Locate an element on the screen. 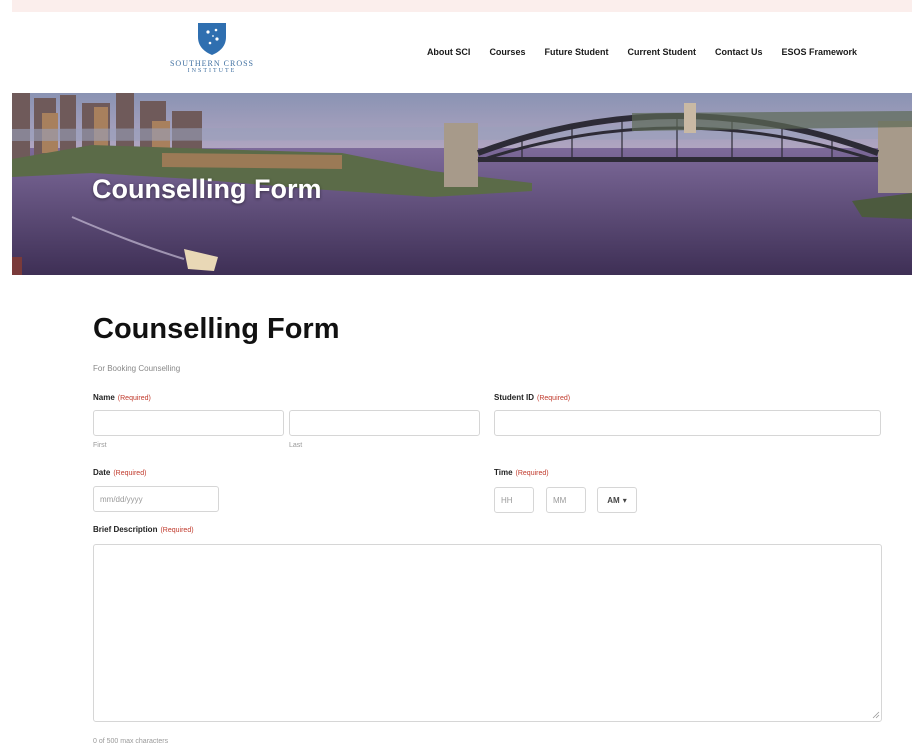 The height and width of the screenshot is (752, 913). site-logo: SOUTHERN CROSS INSTITUTE is located at coordinates (212, 50).